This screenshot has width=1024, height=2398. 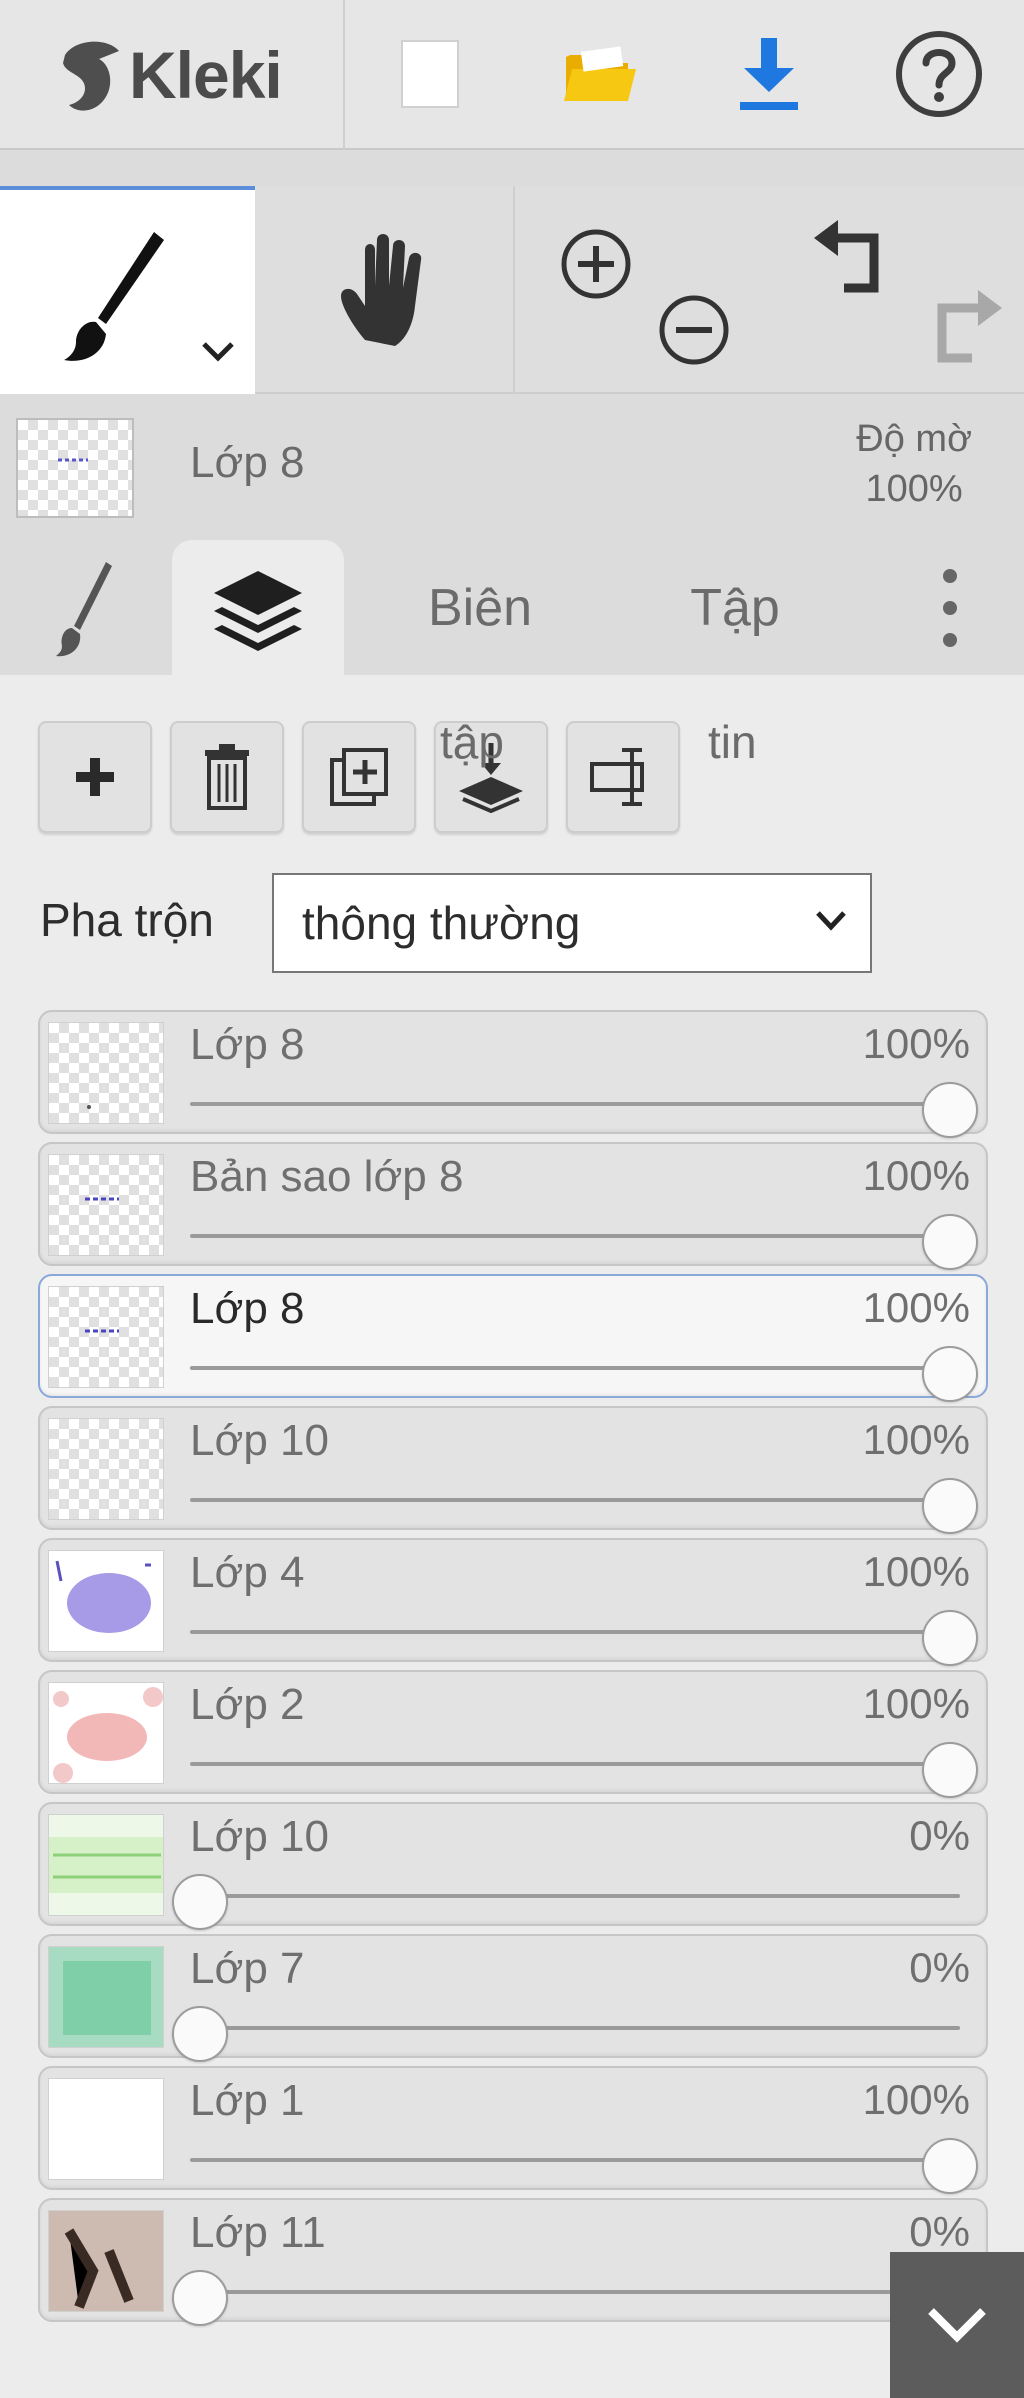 I want to click on zoom-controls, so click(x=653, y=290).